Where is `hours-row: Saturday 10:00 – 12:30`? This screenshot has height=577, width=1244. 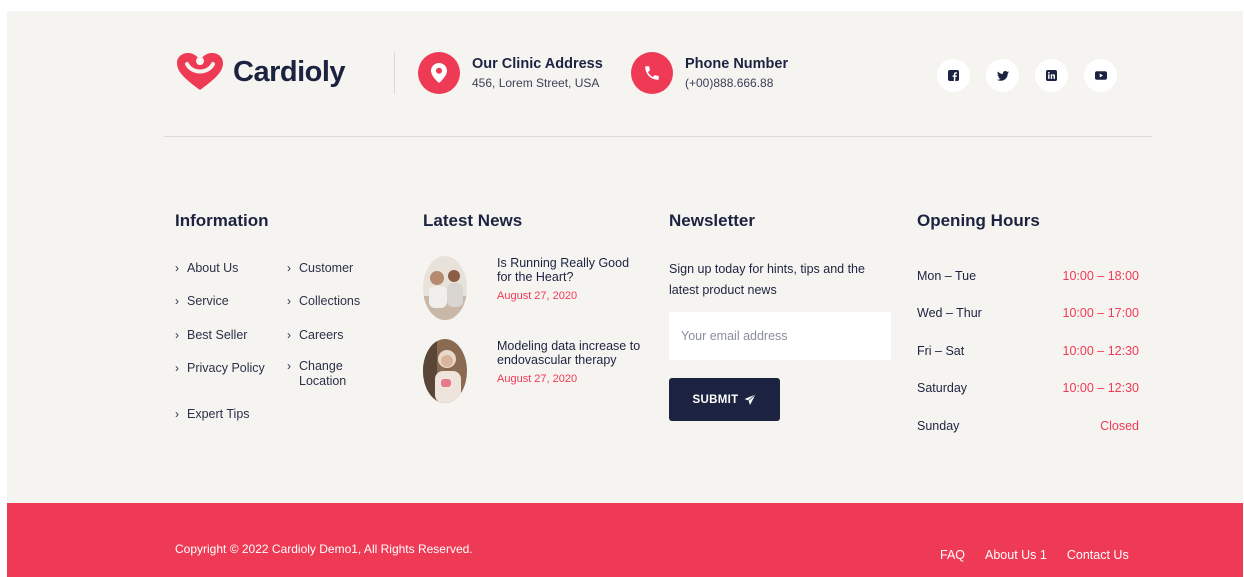
hours-row: Saturday 10:00 – 12:30 is located at coordinates (1028, 388).